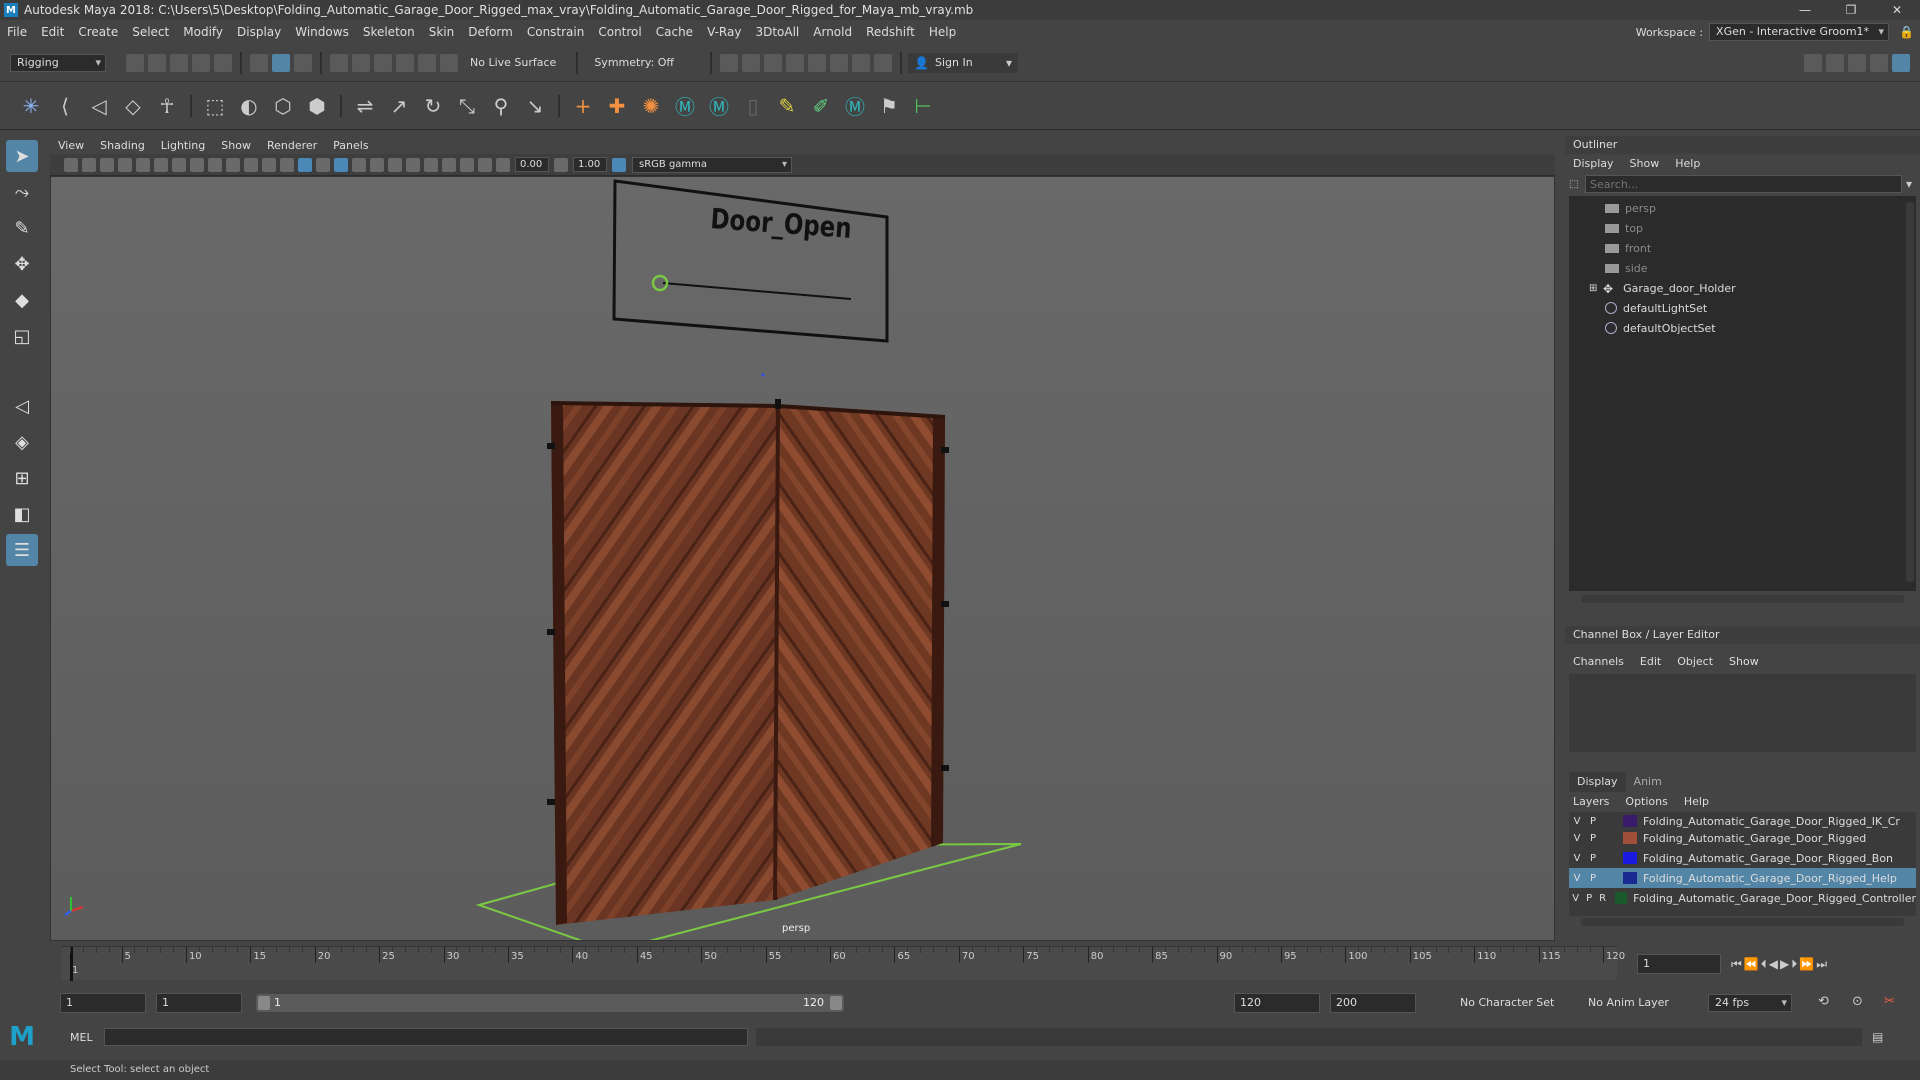  What do you see at coordinates (719, 106) in the screenshot?
I see `rig-icon: Ⓜ` at bounding box center [719, 106].